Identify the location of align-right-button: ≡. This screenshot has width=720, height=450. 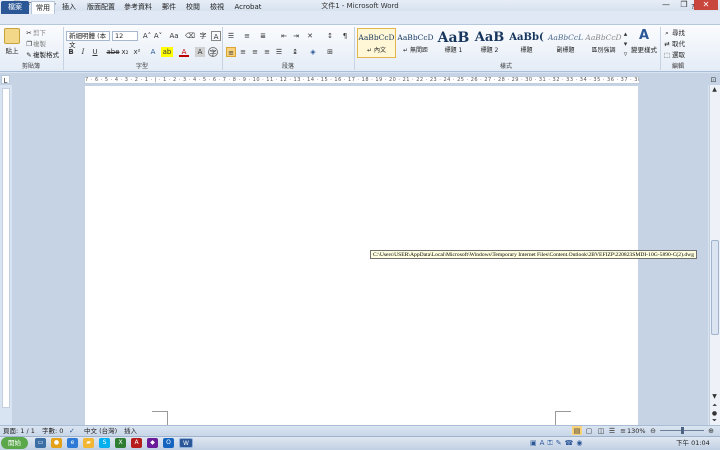
(255, 52).